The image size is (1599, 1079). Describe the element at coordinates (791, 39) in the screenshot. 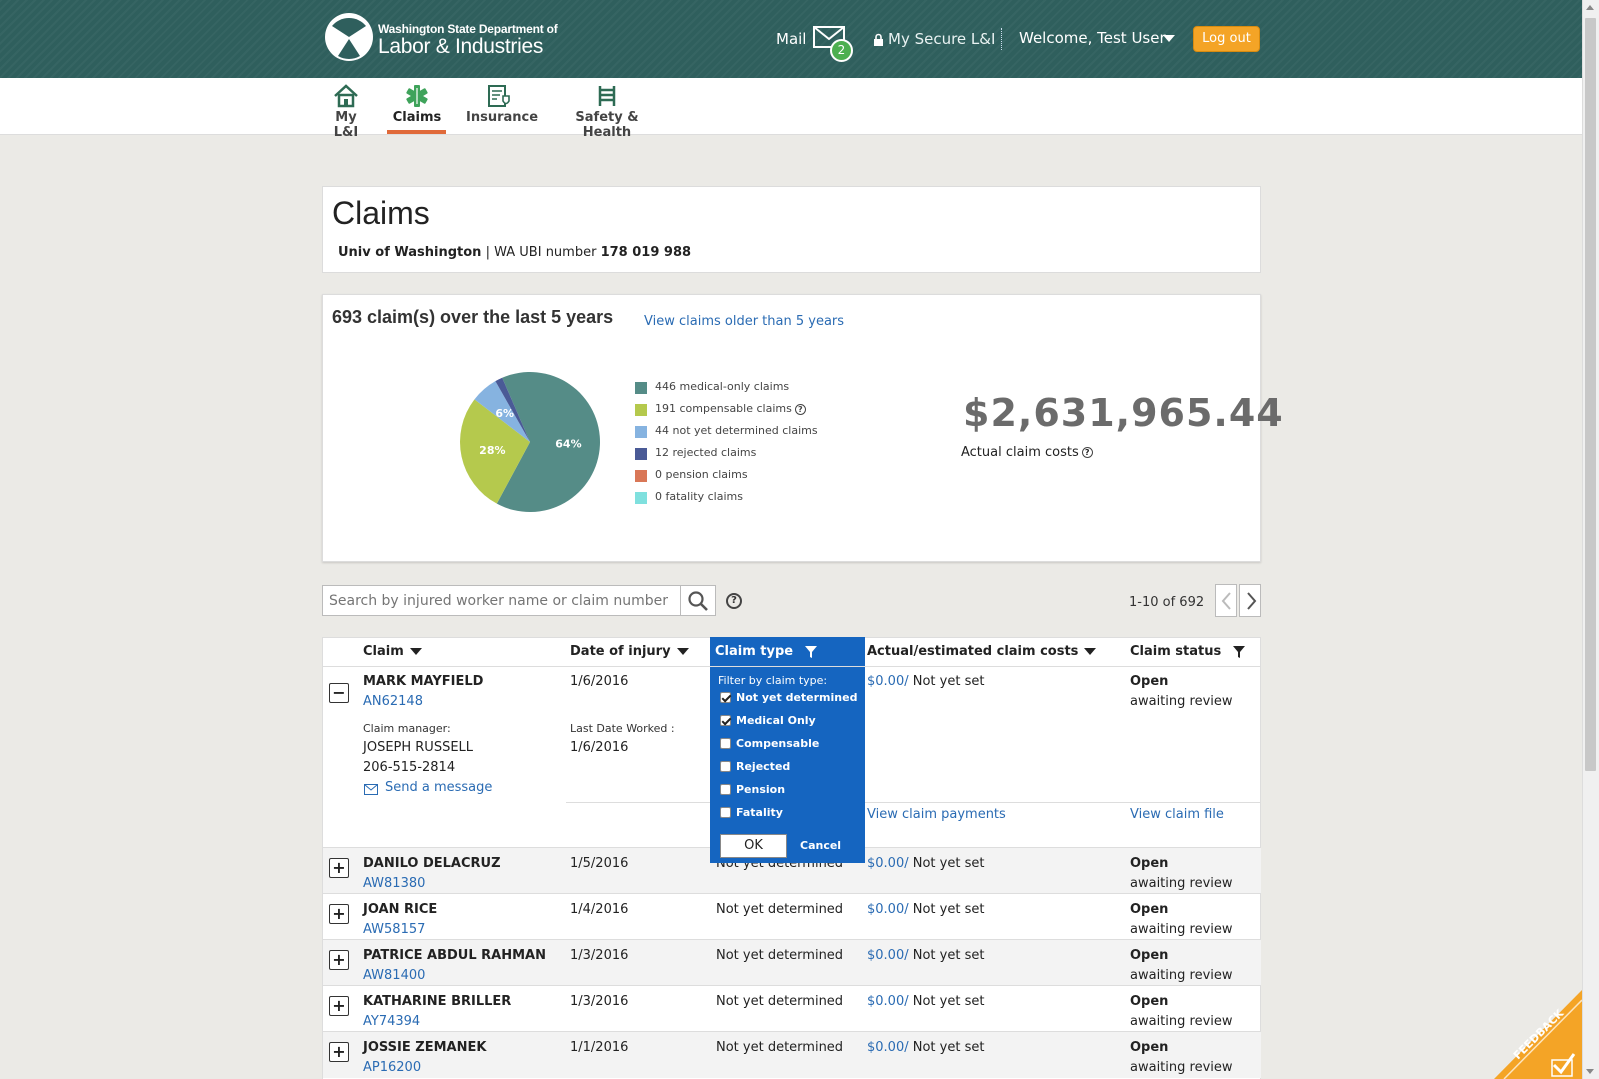

I see `mail-link: Mail` at that location.